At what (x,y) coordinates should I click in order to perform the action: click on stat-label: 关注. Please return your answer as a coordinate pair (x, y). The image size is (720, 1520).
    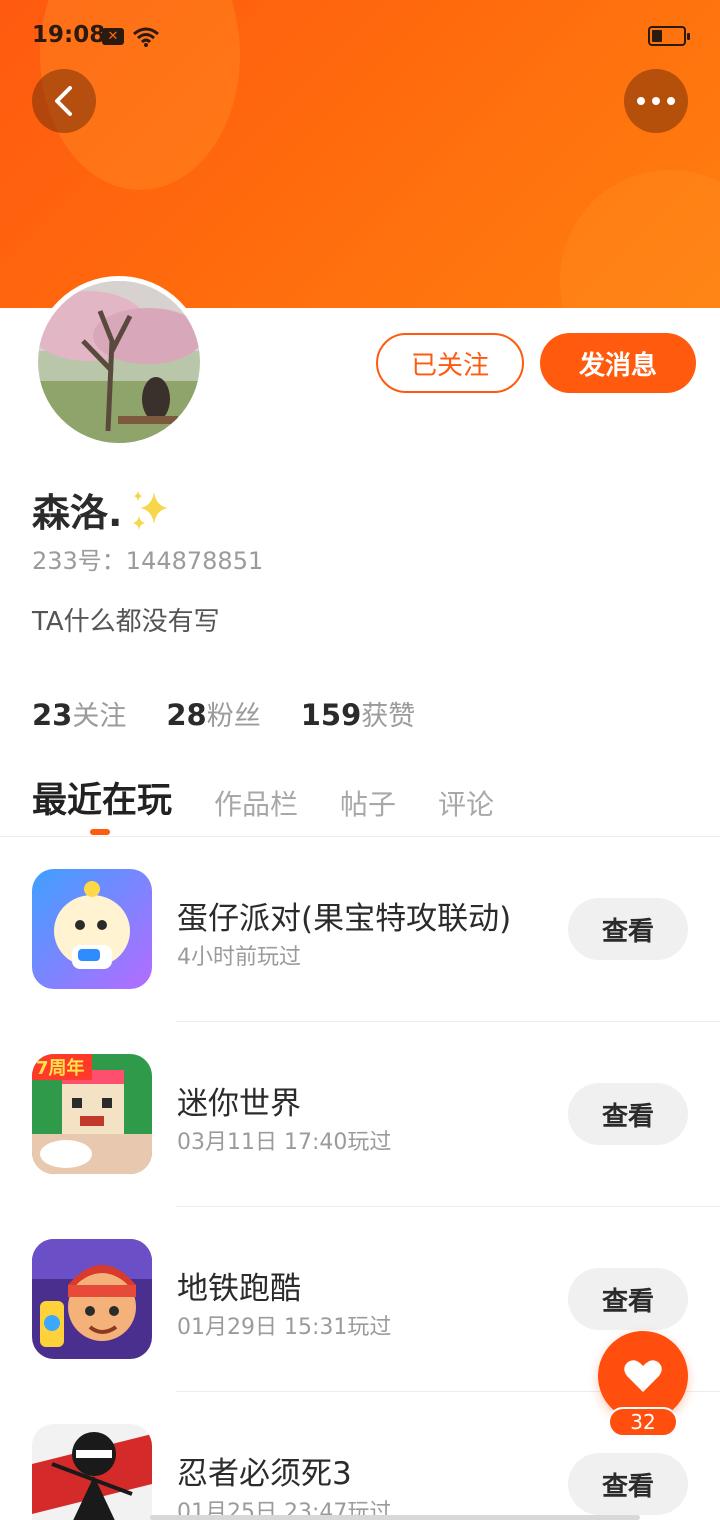
    Looking at the image, I should click on (99, 716).